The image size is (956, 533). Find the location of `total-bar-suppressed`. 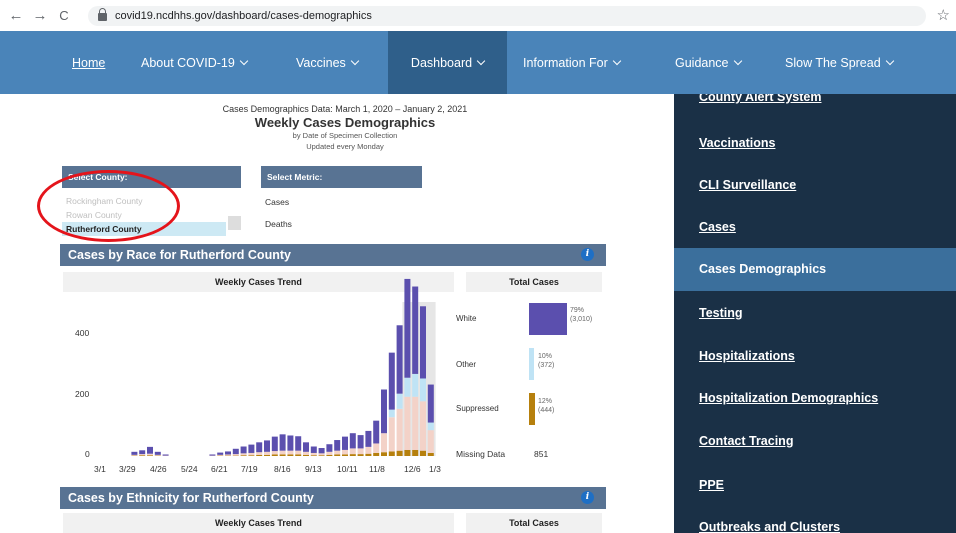

total-bar-suppressed is located at coordinates (532, 409).